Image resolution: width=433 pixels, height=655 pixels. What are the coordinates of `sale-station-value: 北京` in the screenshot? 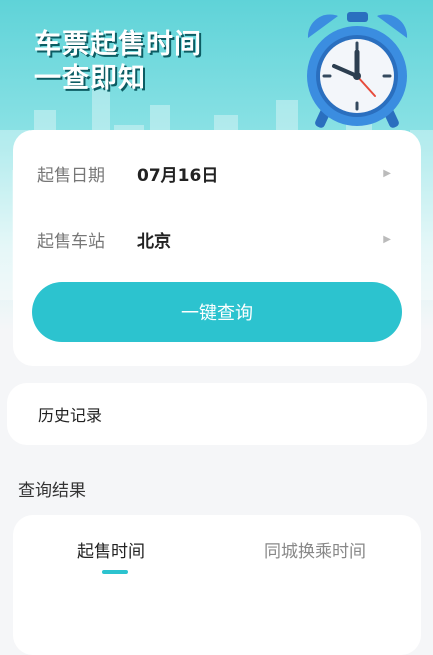 It's located at (154, 241).